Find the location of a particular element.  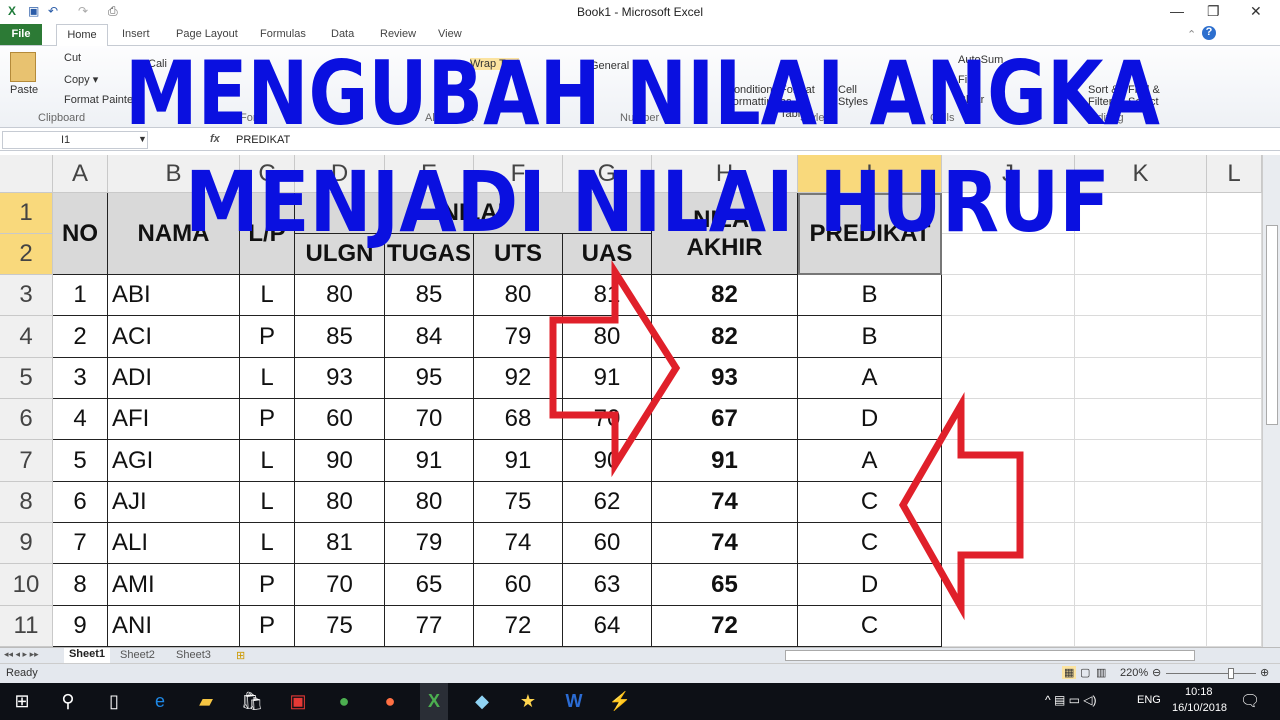

cell-uas: 80 is located at coordinates (607, 337).